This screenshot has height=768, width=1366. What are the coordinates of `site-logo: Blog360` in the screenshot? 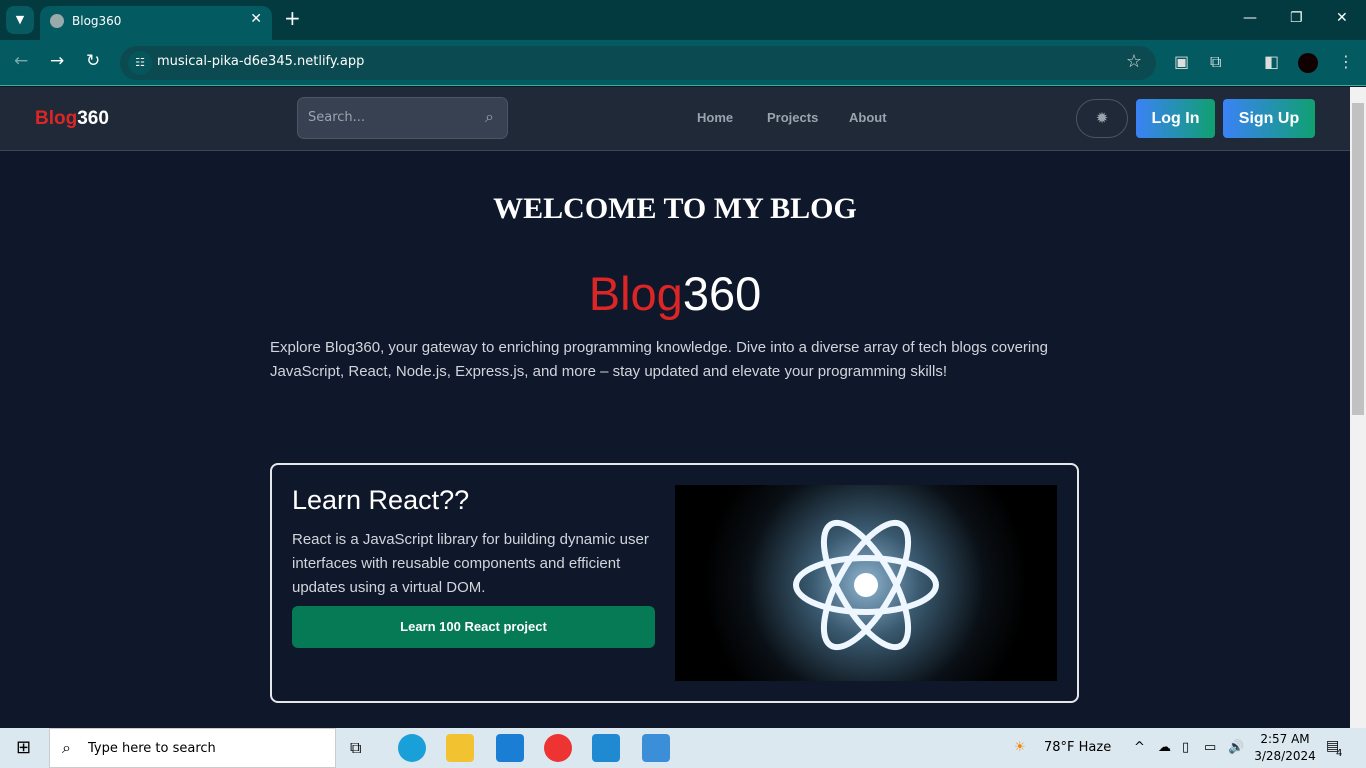 It's located at (72, 119).